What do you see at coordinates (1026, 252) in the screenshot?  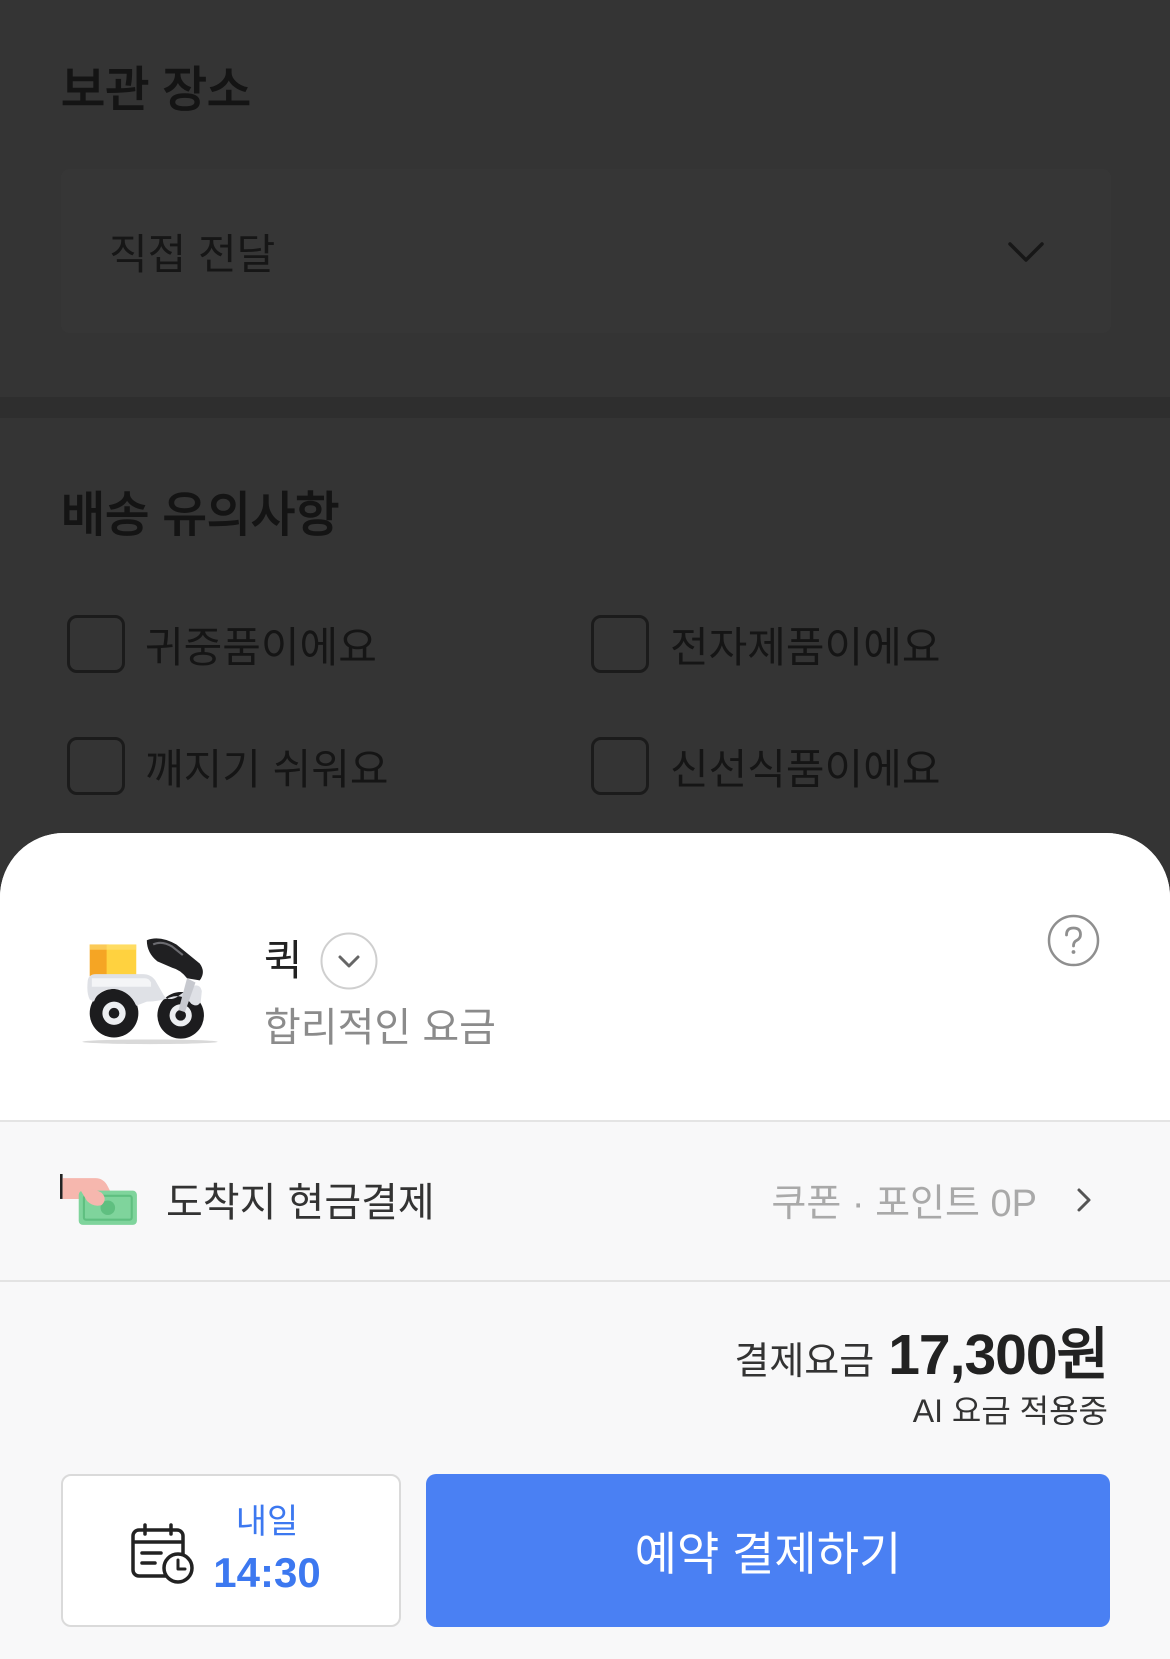 I see `chevron-down-icon` at bounding box center [1026, 252].